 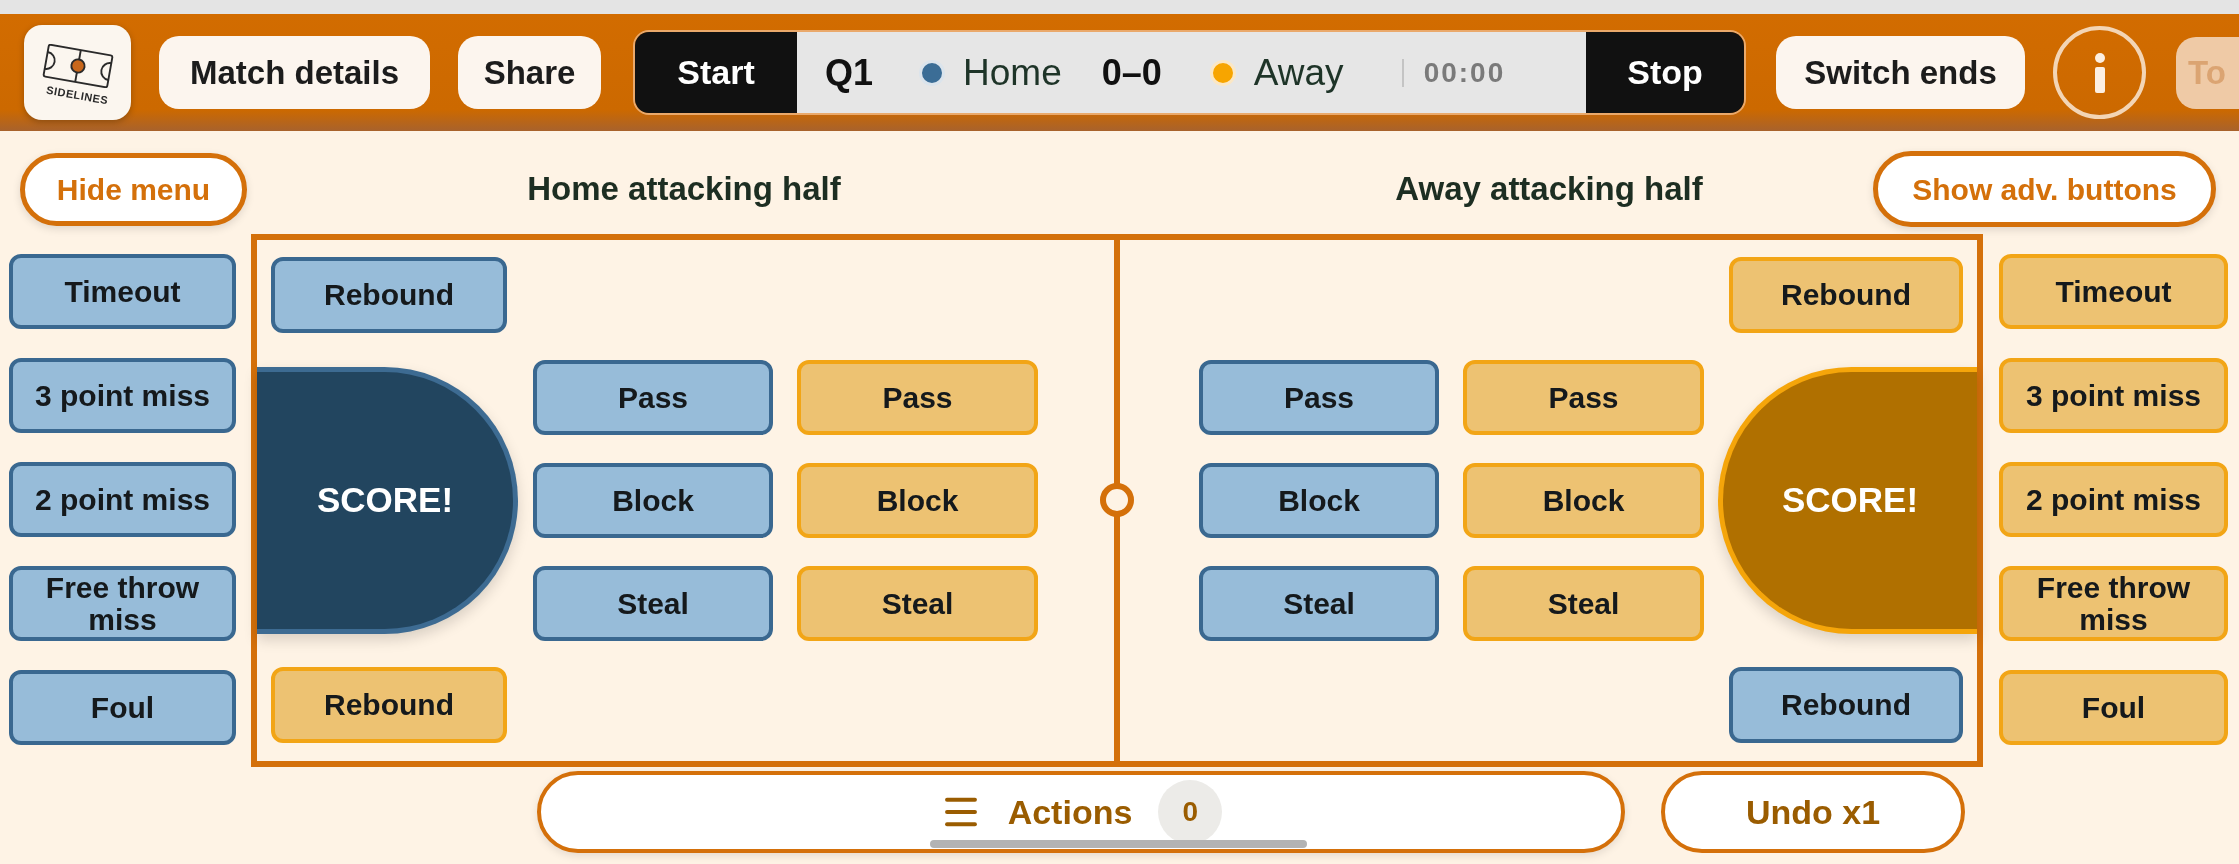 I want to click on logo-tile: SIDELINES, so click(x=77, y=72).